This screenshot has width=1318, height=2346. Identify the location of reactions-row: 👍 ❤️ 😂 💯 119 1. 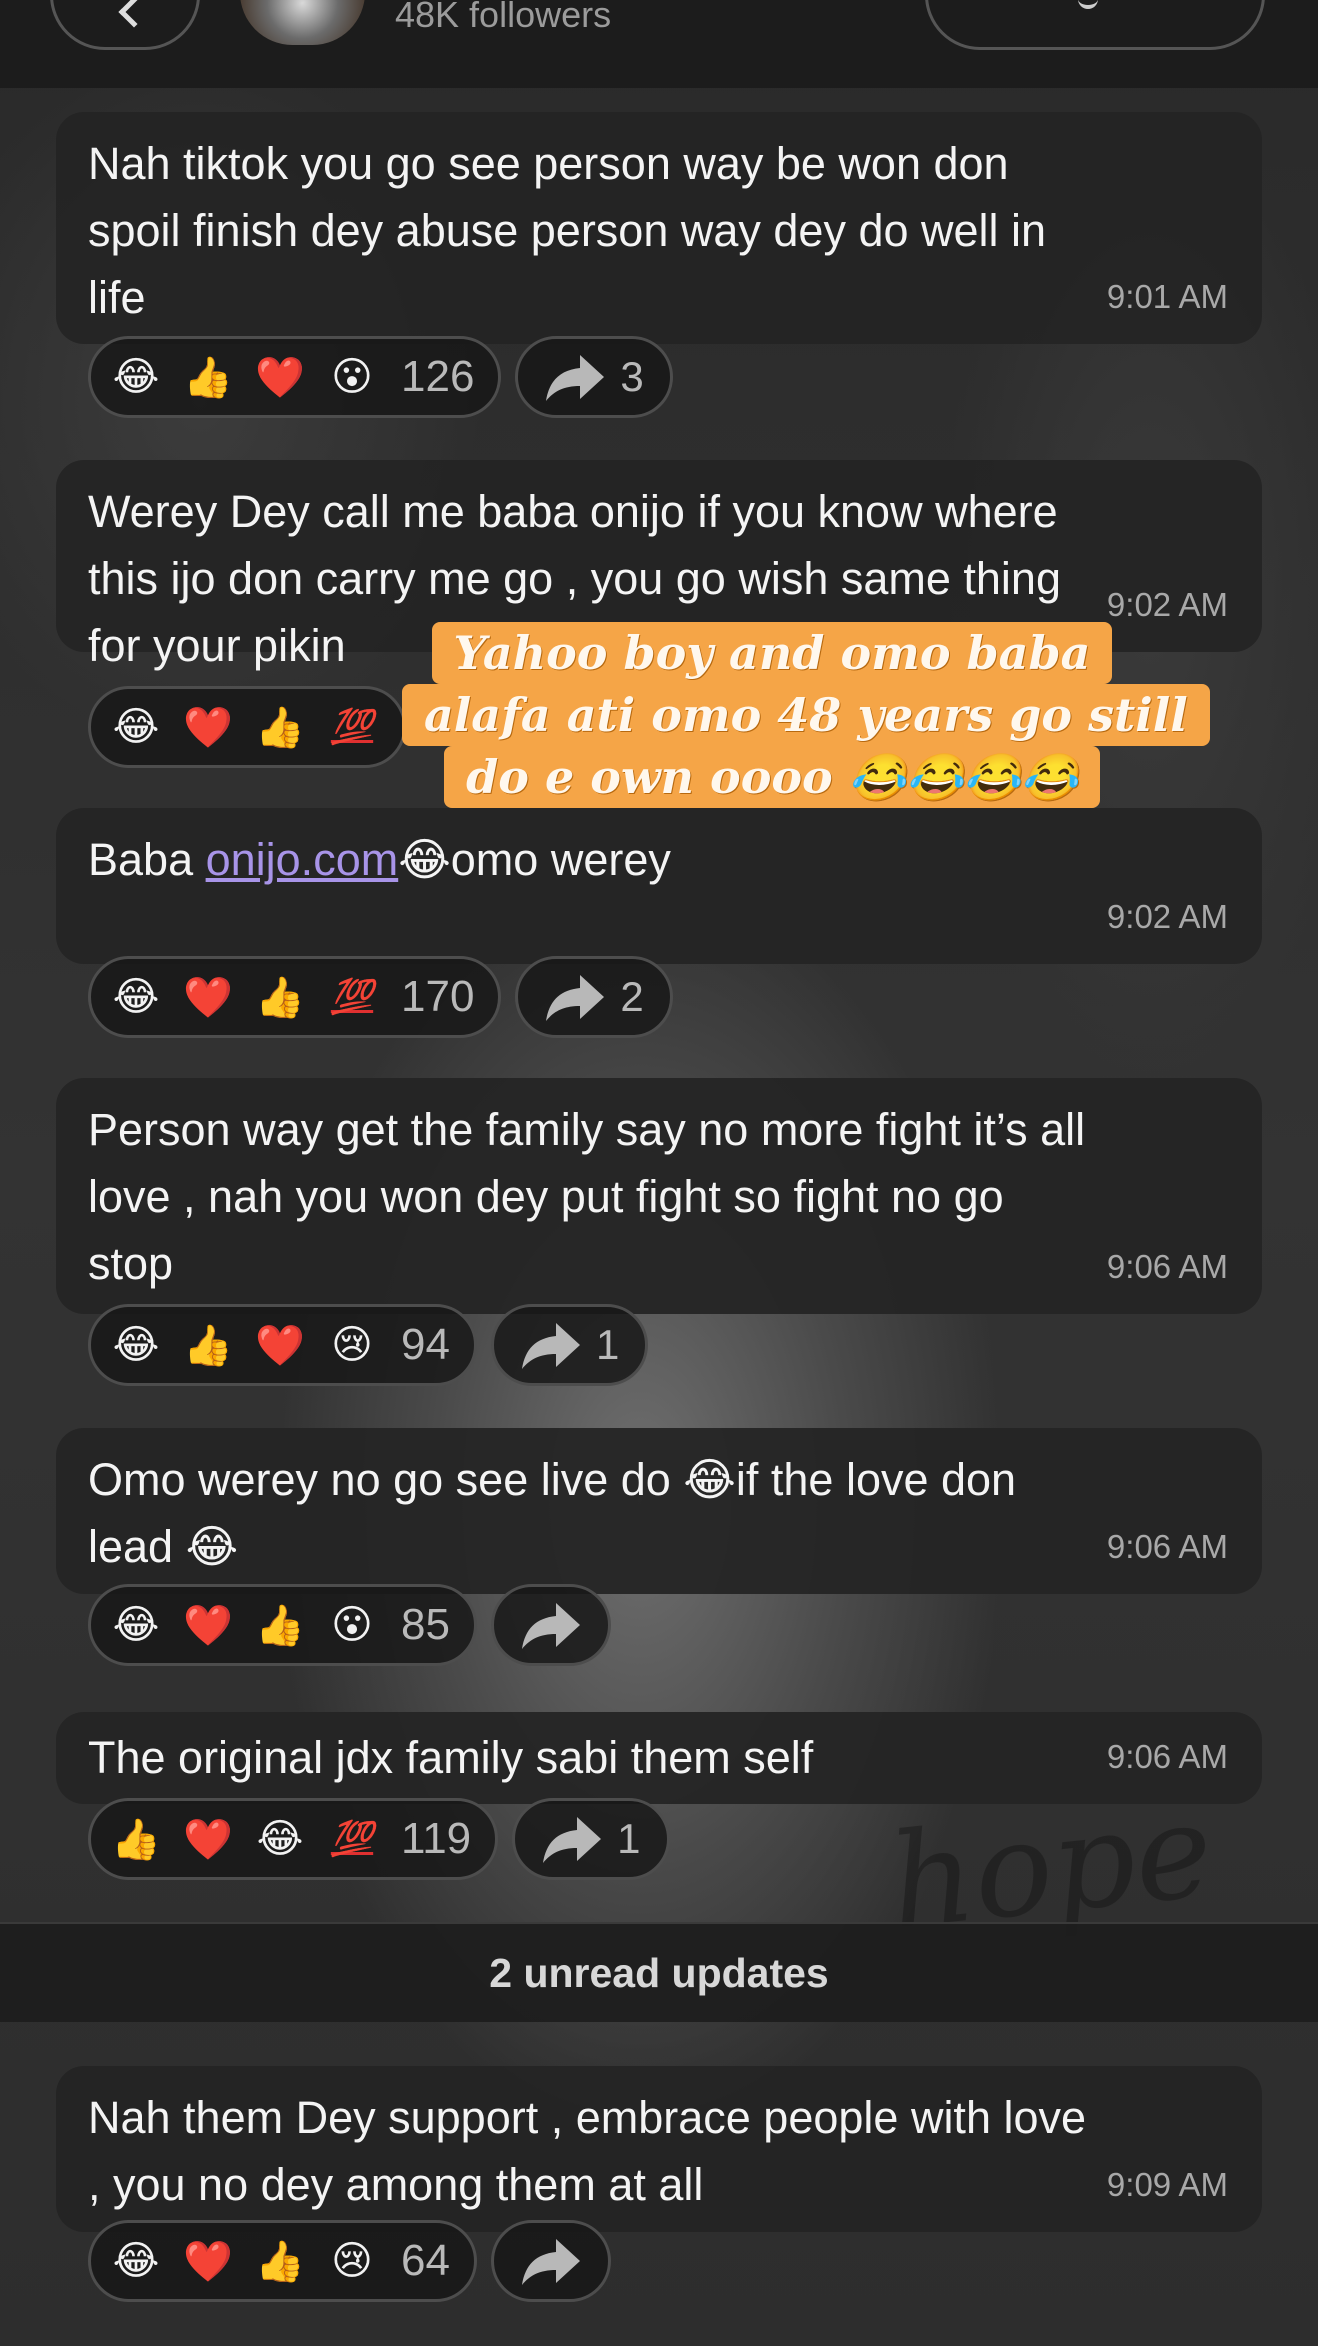
(379, 1839).